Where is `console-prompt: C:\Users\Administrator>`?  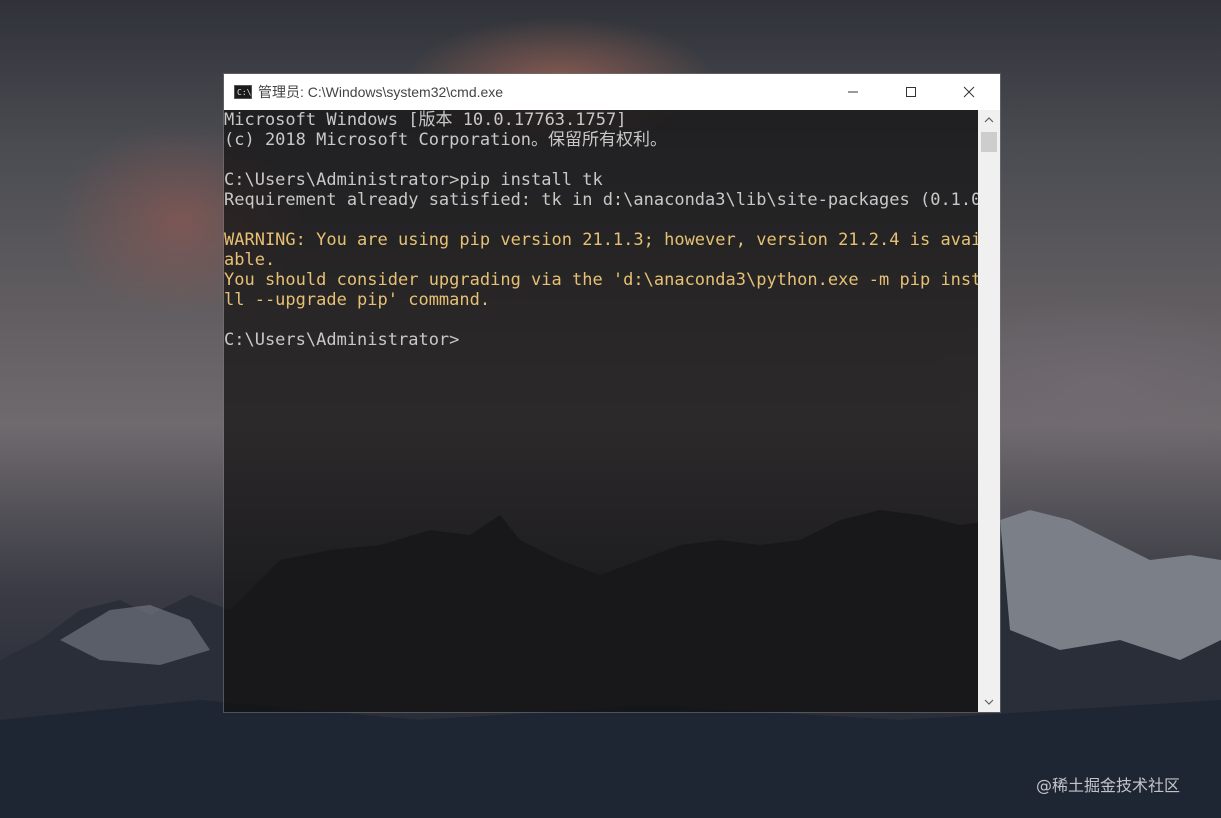
console-prompt: C:\Users\Administrator> is located at coordinates (601, 340).